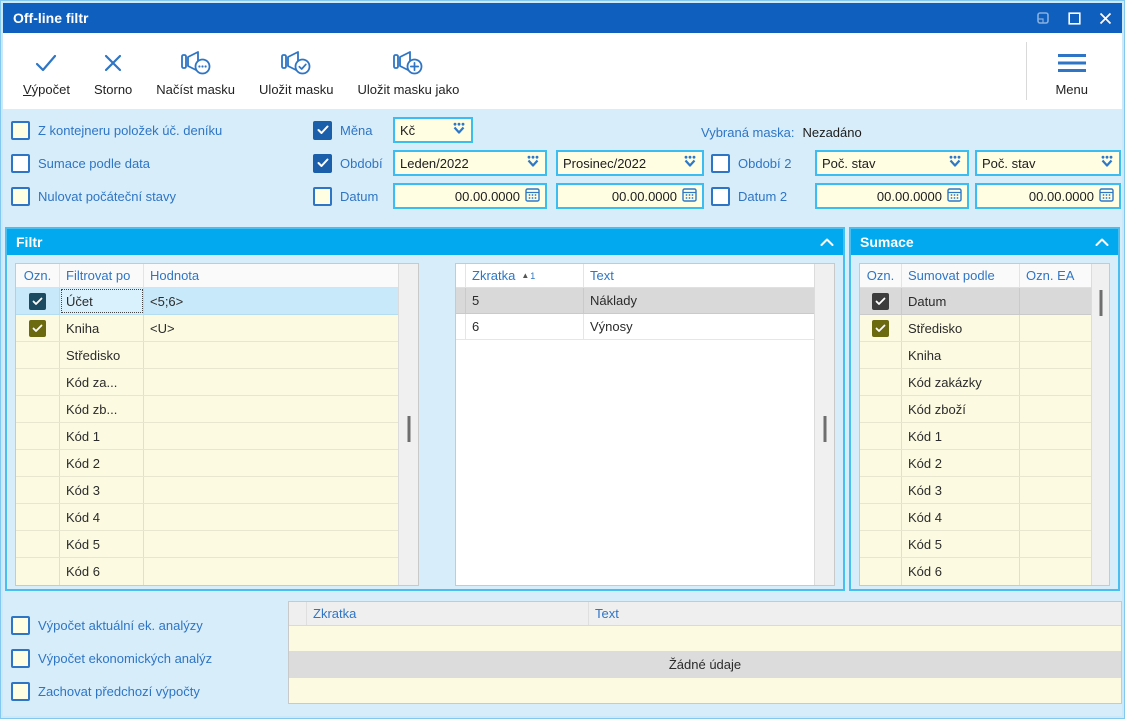 This screenshot has width=1125, height=719. I want to click on table-row: Účet <5;6>, so click(207, 301).